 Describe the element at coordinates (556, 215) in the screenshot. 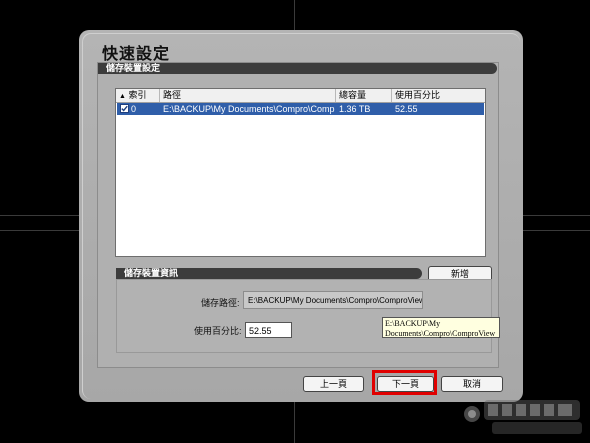

I see `background-line-right-h` at that location.